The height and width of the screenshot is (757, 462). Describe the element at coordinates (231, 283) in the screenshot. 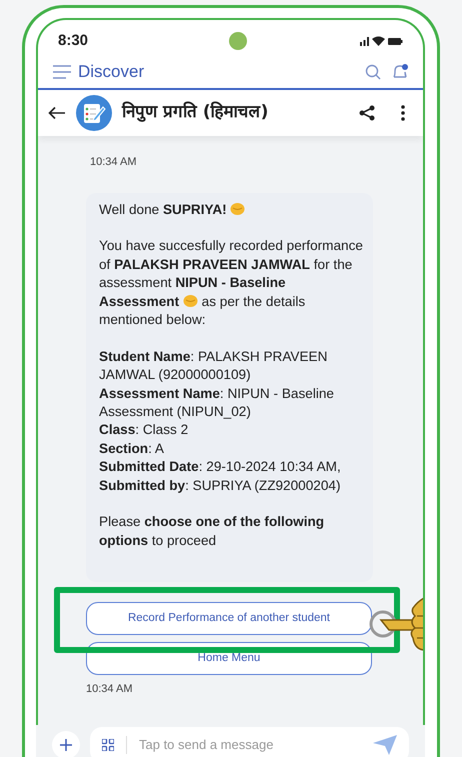

I see `message-text: You have succesfully recorded performance of PALAKSH PRAVEEN JAMWAL for the assessment NIPUN - Baseline Assessment as per the details mentioned below:` at that location.